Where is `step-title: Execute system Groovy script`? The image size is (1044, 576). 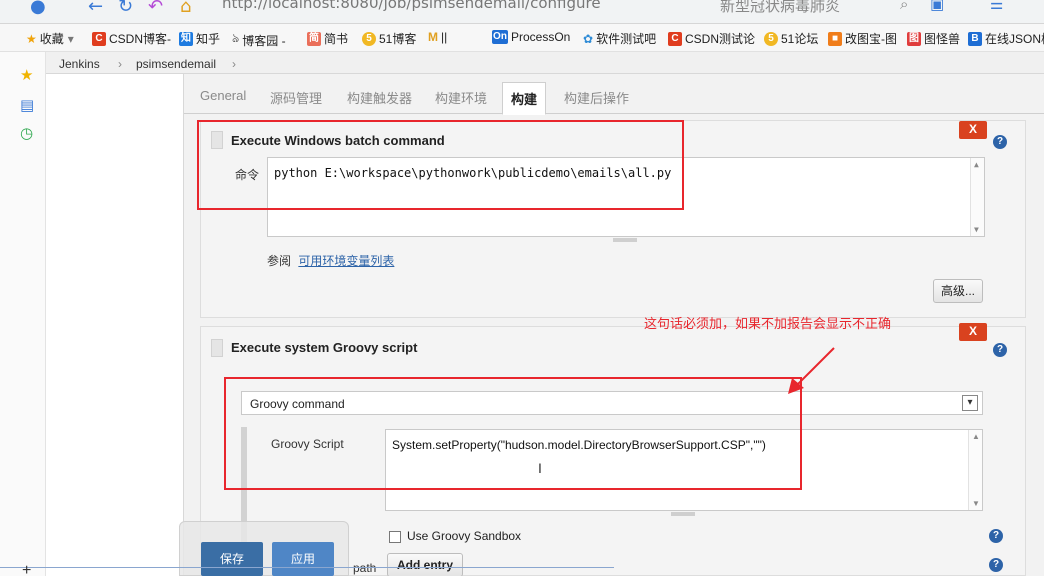 step-title: Execute system Groovy script is located at coordinates (324, 347).